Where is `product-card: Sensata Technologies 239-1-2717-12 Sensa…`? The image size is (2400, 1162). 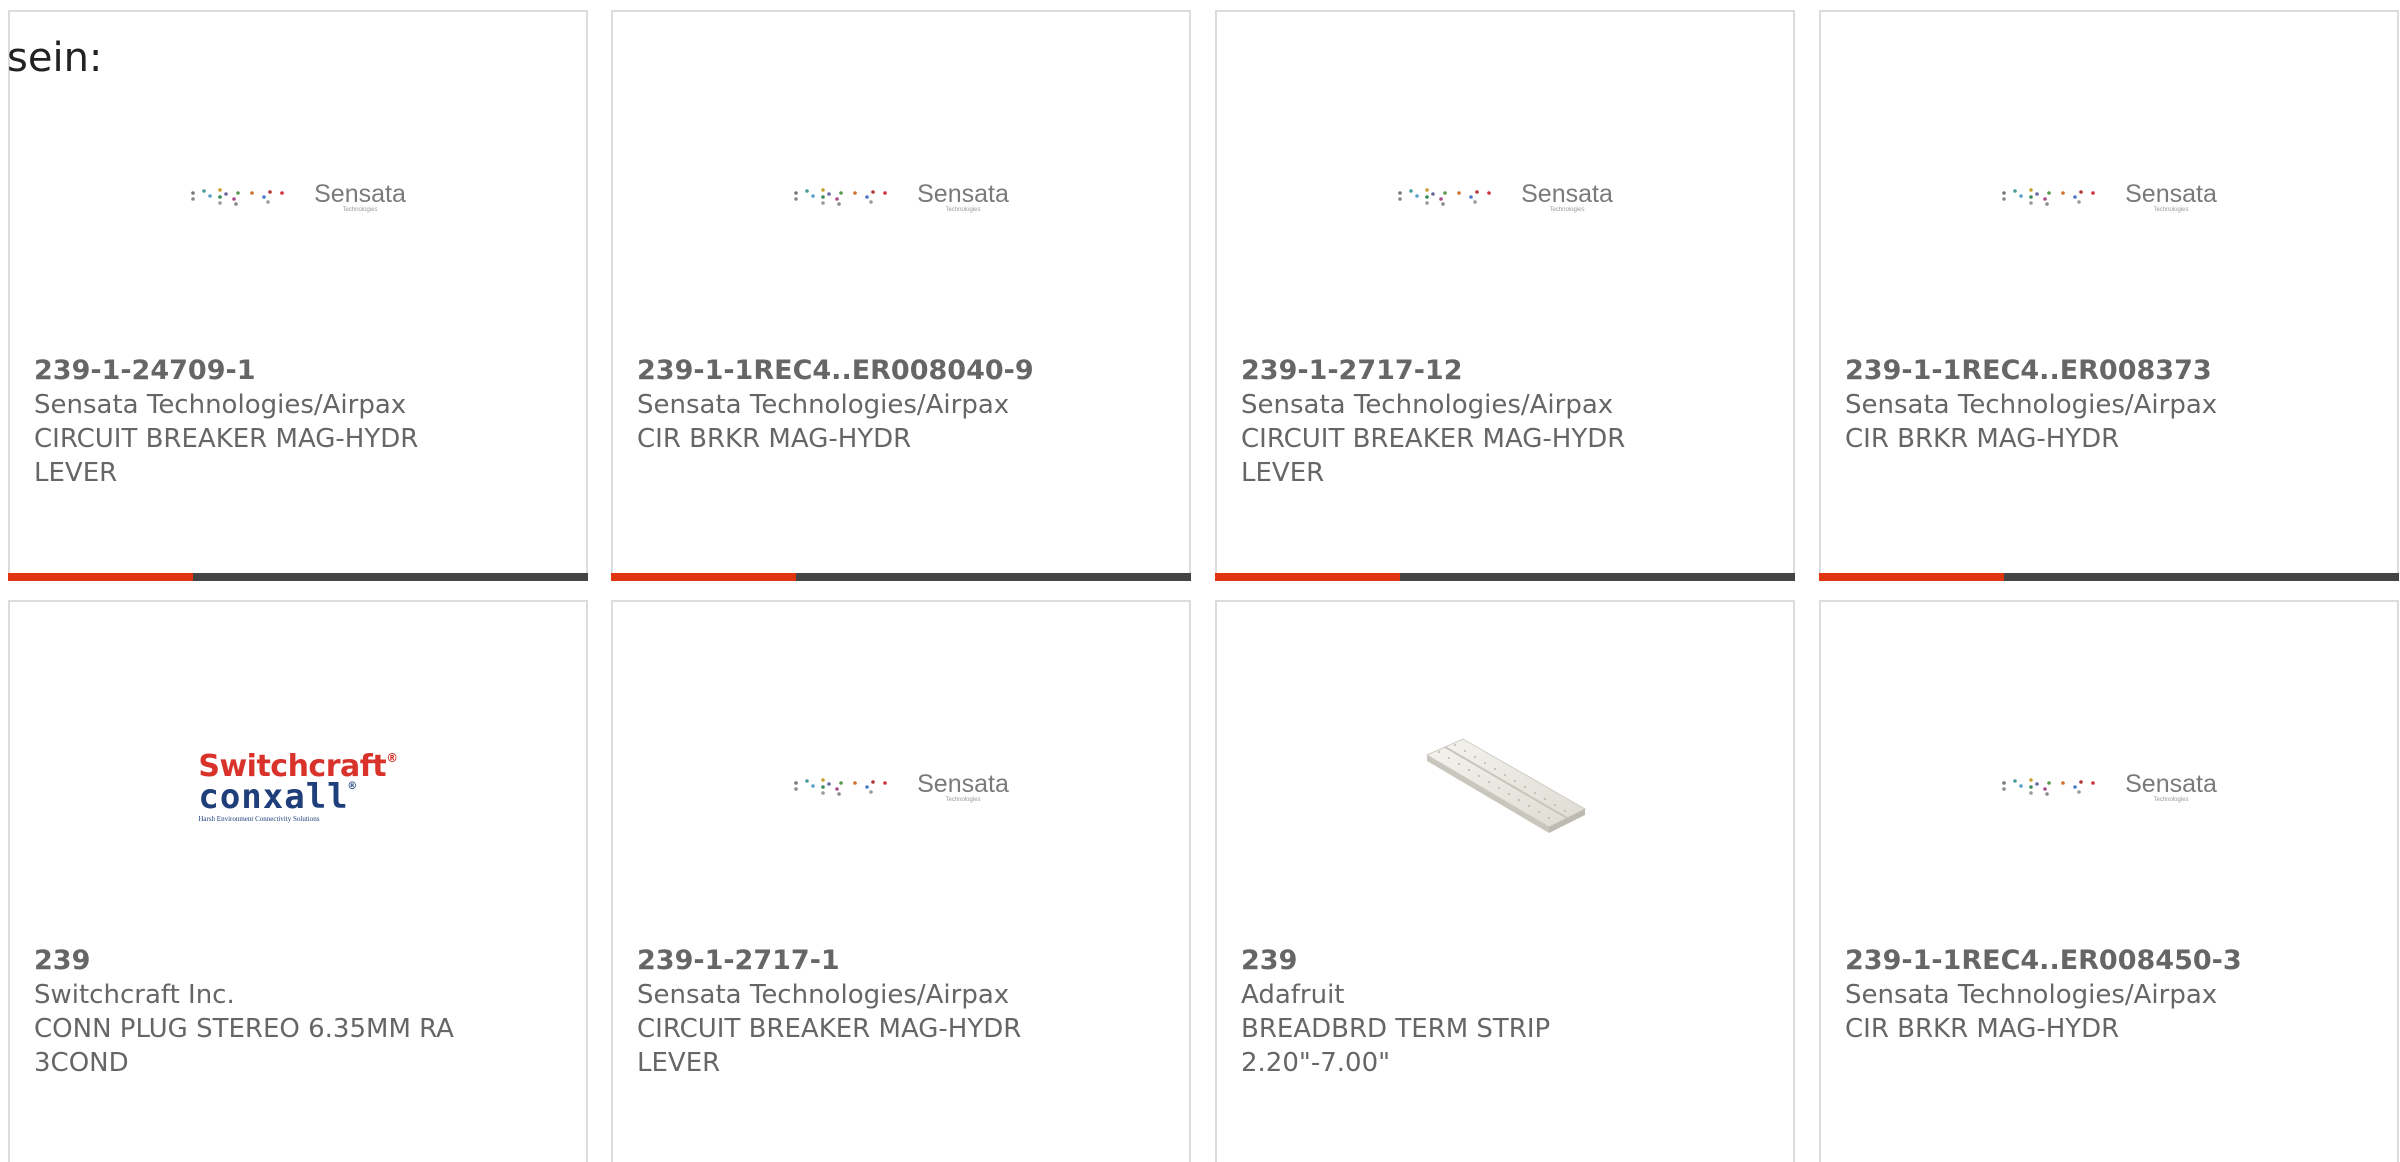 product-card: Sensata Technologies 239-1-2717-12 Sensa… is located at coordinates (1505, 295).